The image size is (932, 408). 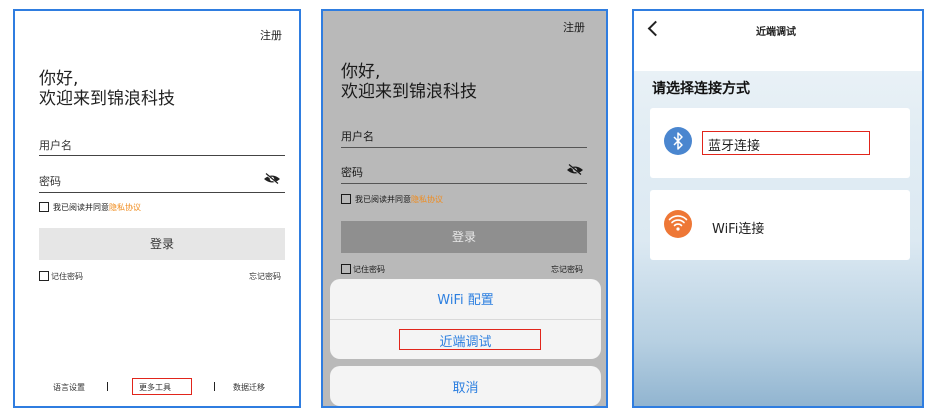 What do you see at coordinates (701, 89) in the screenshot?
I see `section-heading: 请选择连接方式` at bounding box center [701, 89].